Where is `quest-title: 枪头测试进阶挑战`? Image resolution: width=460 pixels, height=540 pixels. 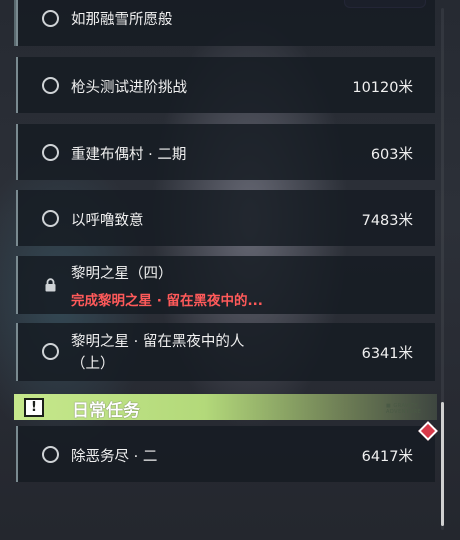 quest-title: 枪头测试进阶挑战 is located at coordinates (129, 88).